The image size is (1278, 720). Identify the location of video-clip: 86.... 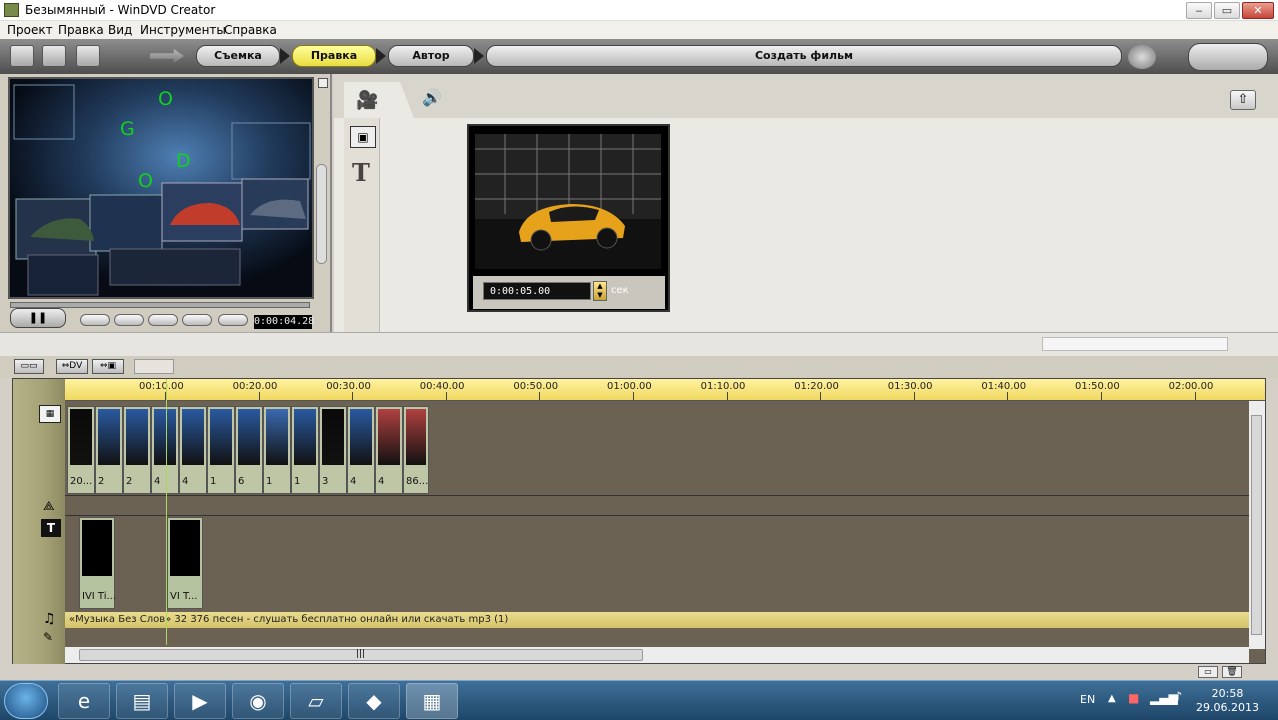
(416, 450).